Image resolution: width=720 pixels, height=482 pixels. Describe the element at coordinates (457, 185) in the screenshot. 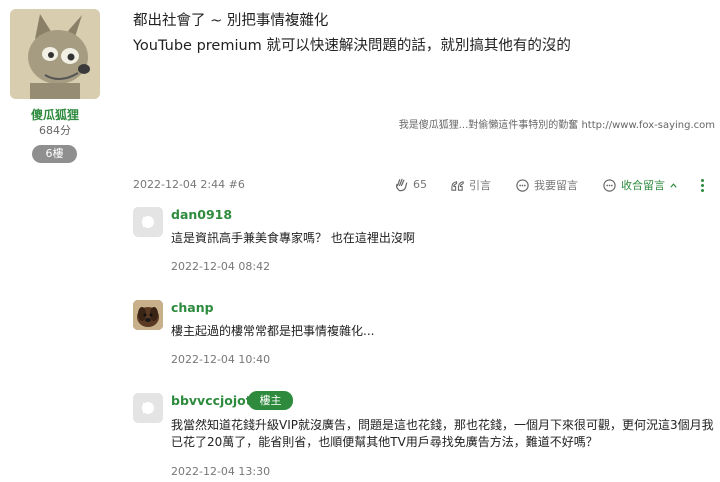

I see `quote-icon` at that location.